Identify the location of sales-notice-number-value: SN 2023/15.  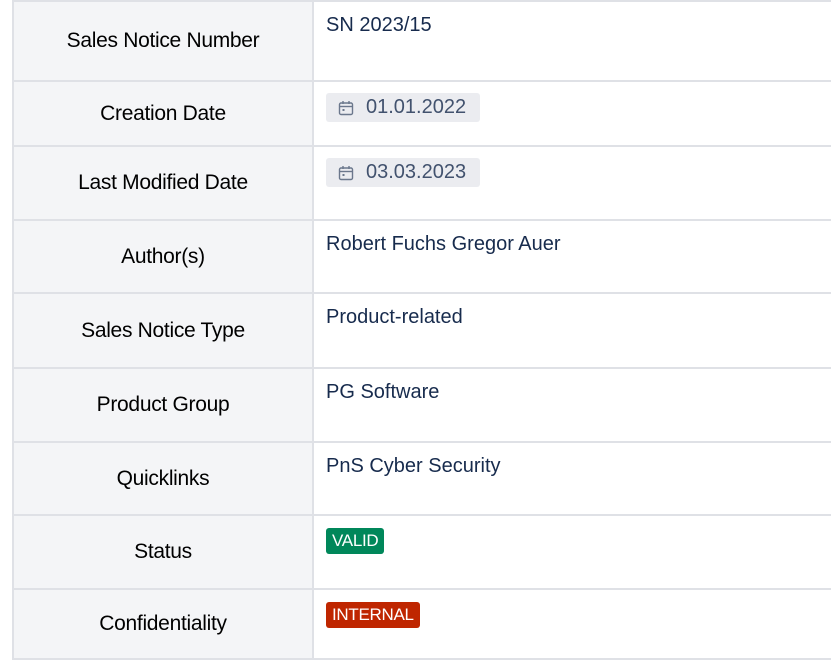
(571, 41).